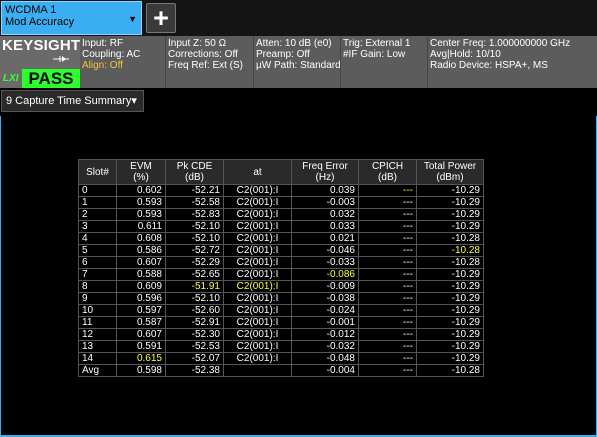 Image resolution: width=597 pixels, height=437 pixels. What do you see at coordinates (141, 190) in the screenshot?
I see `cell-evm: 0.602` at bounding box center [141, 190].